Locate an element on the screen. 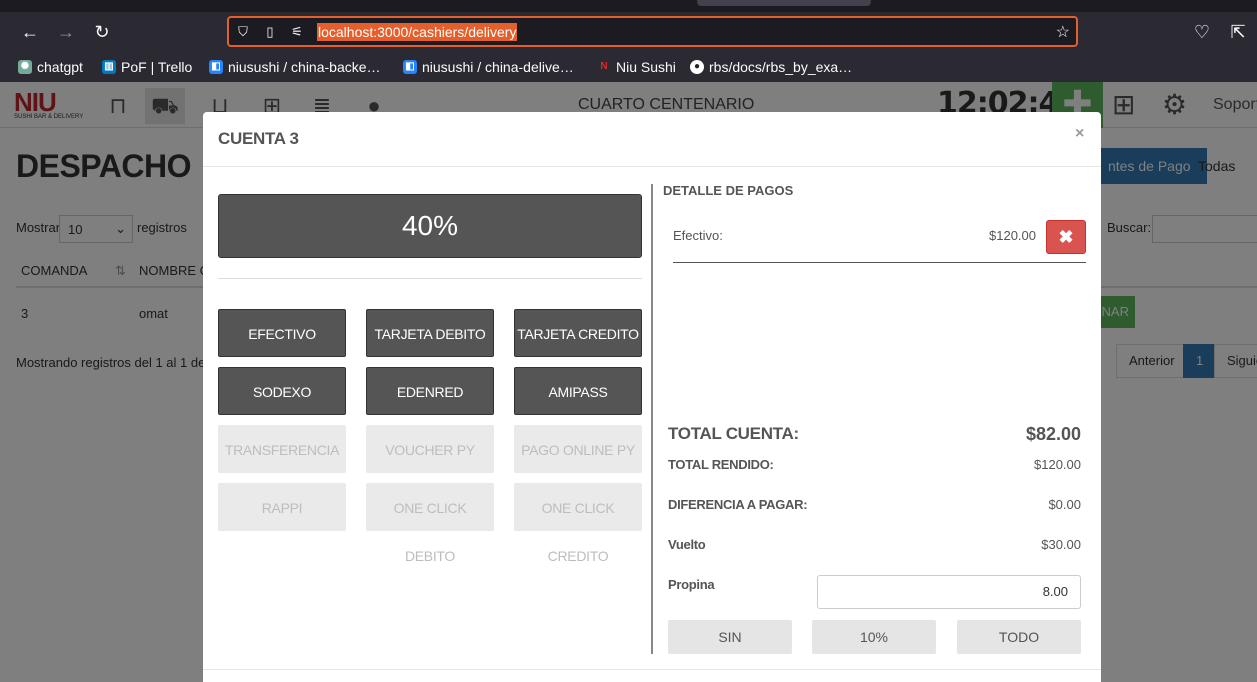 The width and height of the screenshot is (1257, 682). modal-title: CUENTA 3 is located at coordinates (258, 138).